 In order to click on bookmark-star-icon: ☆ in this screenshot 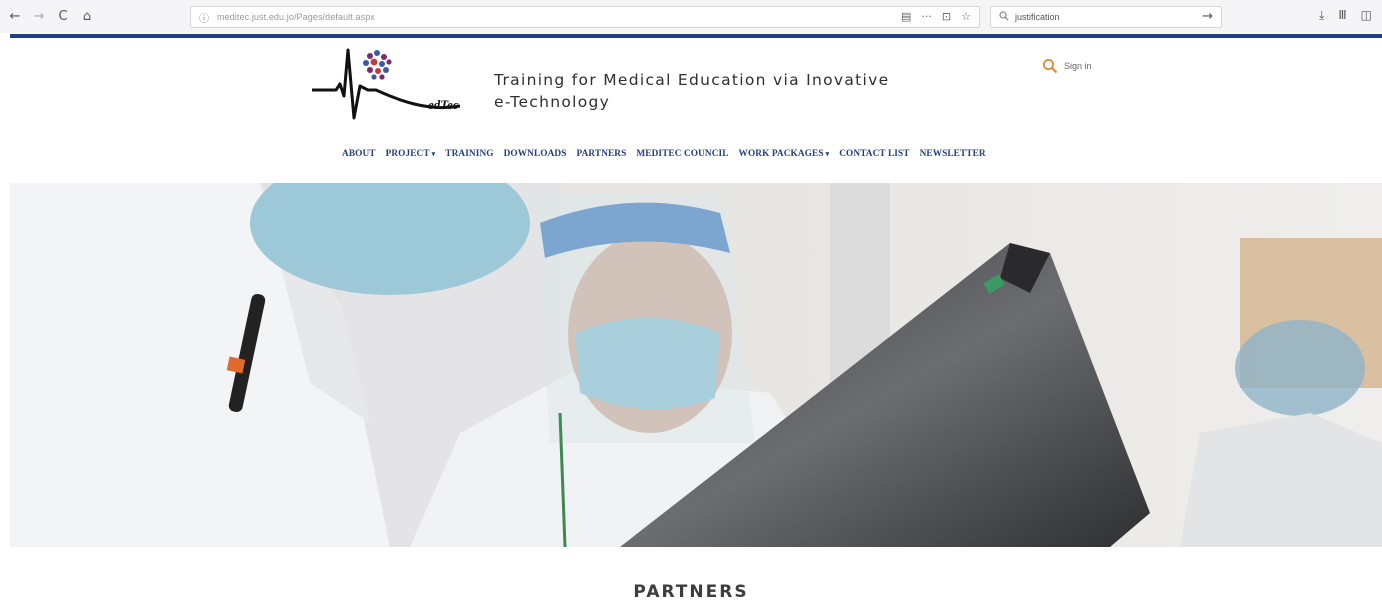, I will do `click(966, 16)`.